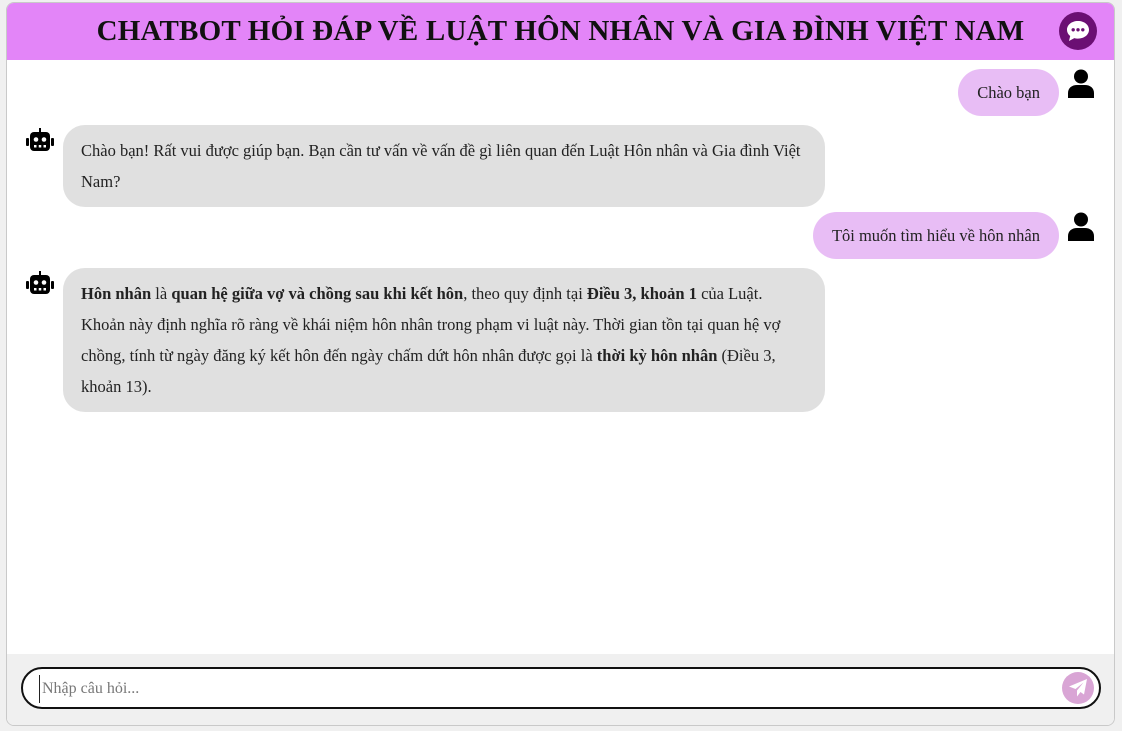  Describe the element at coordinates (161, 293) in the screenshot. I see `message-text-segment: là` at that location.